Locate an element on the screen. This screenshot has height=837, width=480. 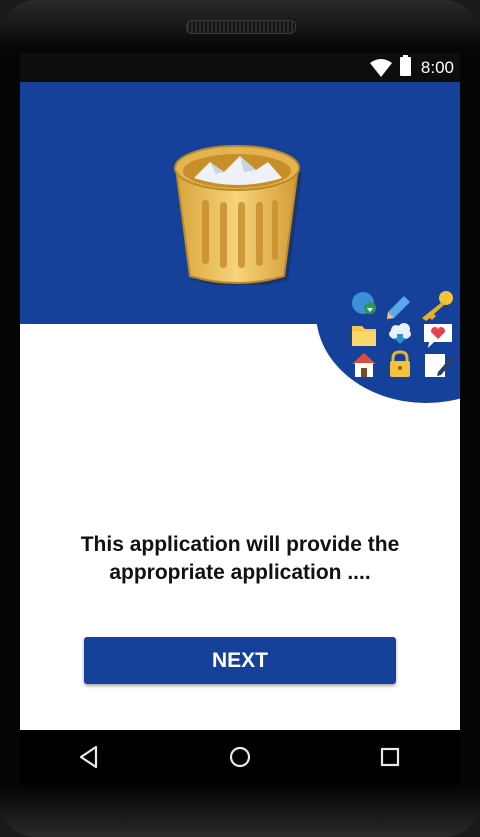
pencil-icon is located at coordinates (398, 307).